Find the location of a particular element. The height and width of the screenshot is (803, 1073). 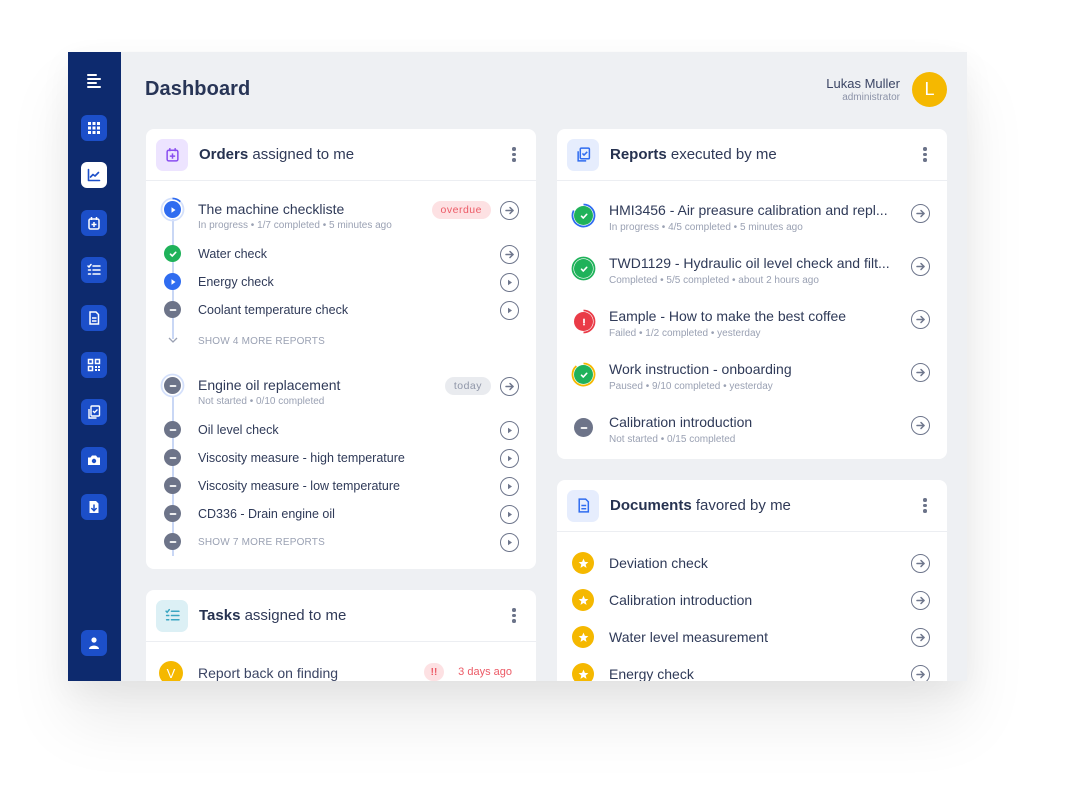

order-title: Engine oil replacement is located at coordinates (269, 385).